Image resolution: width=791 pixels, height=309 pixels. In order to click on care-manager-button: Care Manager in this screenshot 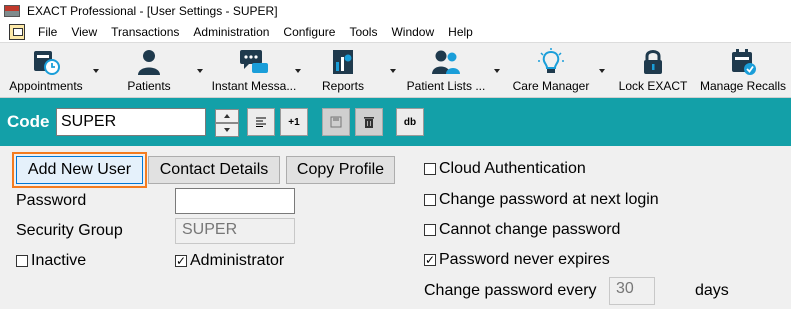, I will do `click(551, 72)`.